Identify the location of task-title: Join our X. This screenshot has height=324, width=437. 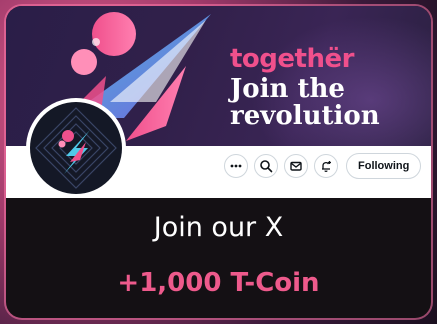
(218, 227).